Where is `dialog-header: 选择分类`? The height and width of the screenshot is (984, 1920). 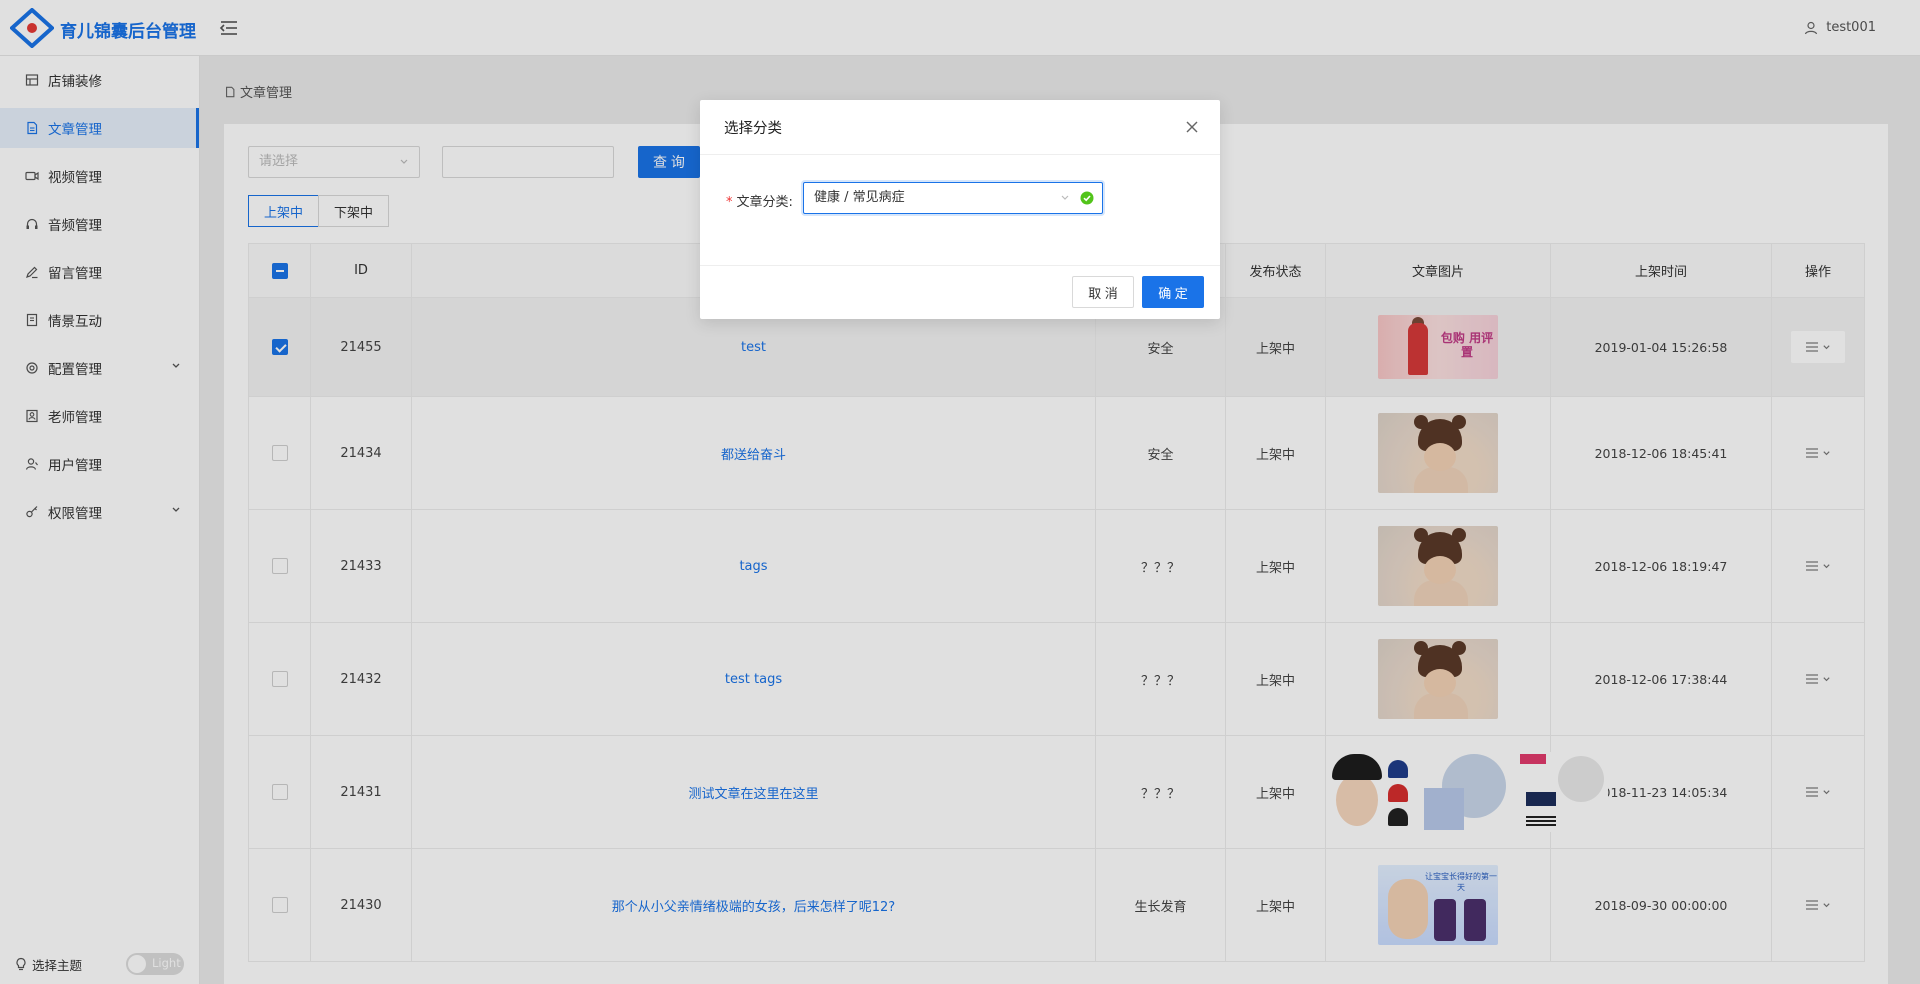 dialog-header: 选择分类 is located at coordinates (960, 127).